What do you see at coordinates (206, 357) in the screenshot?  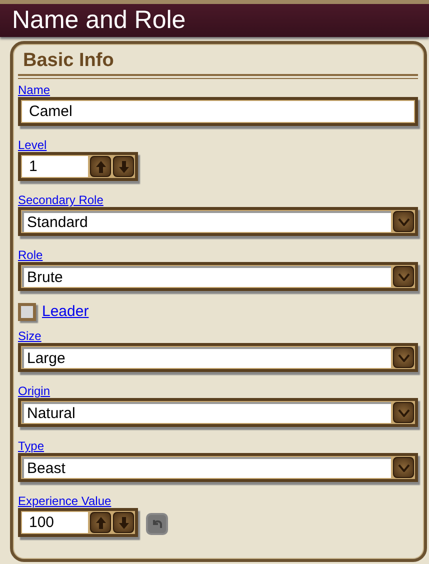 I see `dropdown-field: Large` at bounding box center [206, 357].